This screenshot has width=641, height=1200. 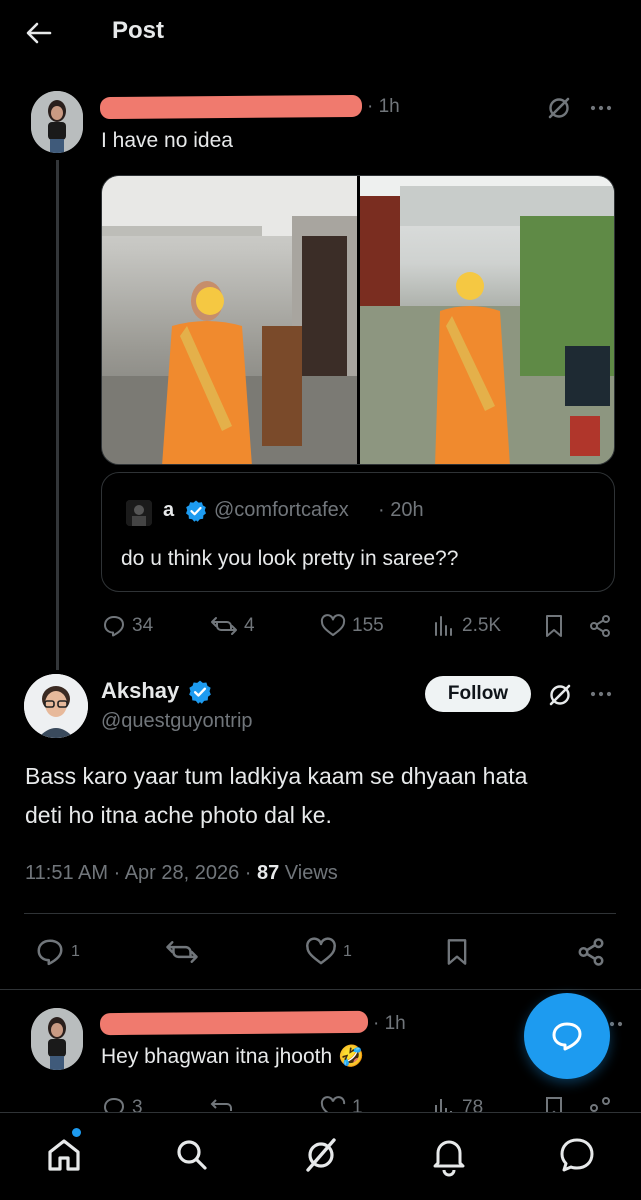 I want to click on repost-action: 4, so click(x=232, y=626).